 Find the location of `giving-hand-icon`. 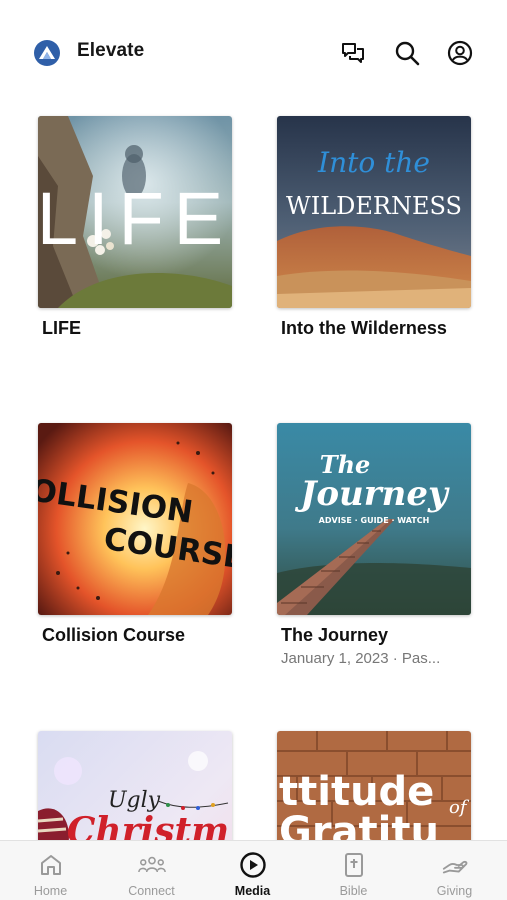

giving-hand-icon is located at coordinates (455, 865).